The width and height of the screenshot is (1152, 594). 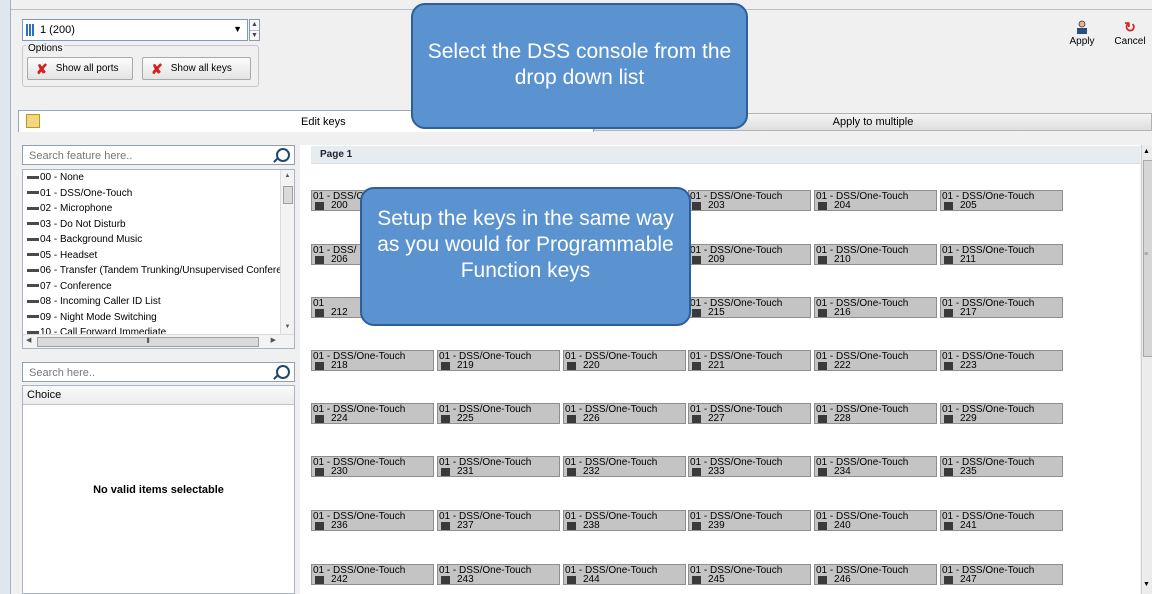 I want to click on dss-key: 01 - DSS/One-Touch 236, so click(x=372, y=520).